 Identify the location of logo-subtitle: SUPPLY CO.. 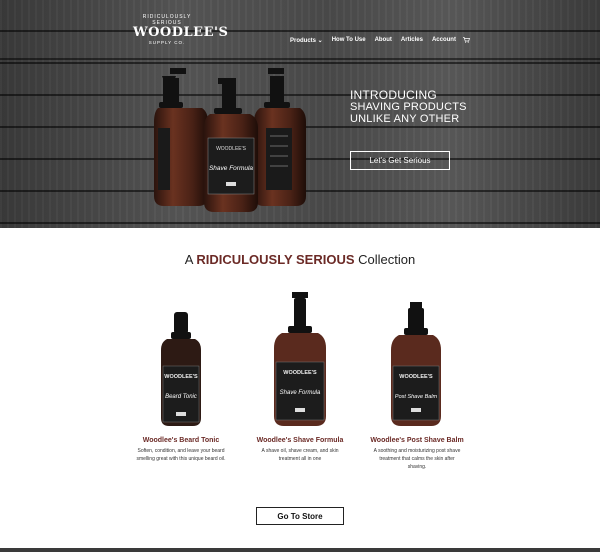
(167, 42).